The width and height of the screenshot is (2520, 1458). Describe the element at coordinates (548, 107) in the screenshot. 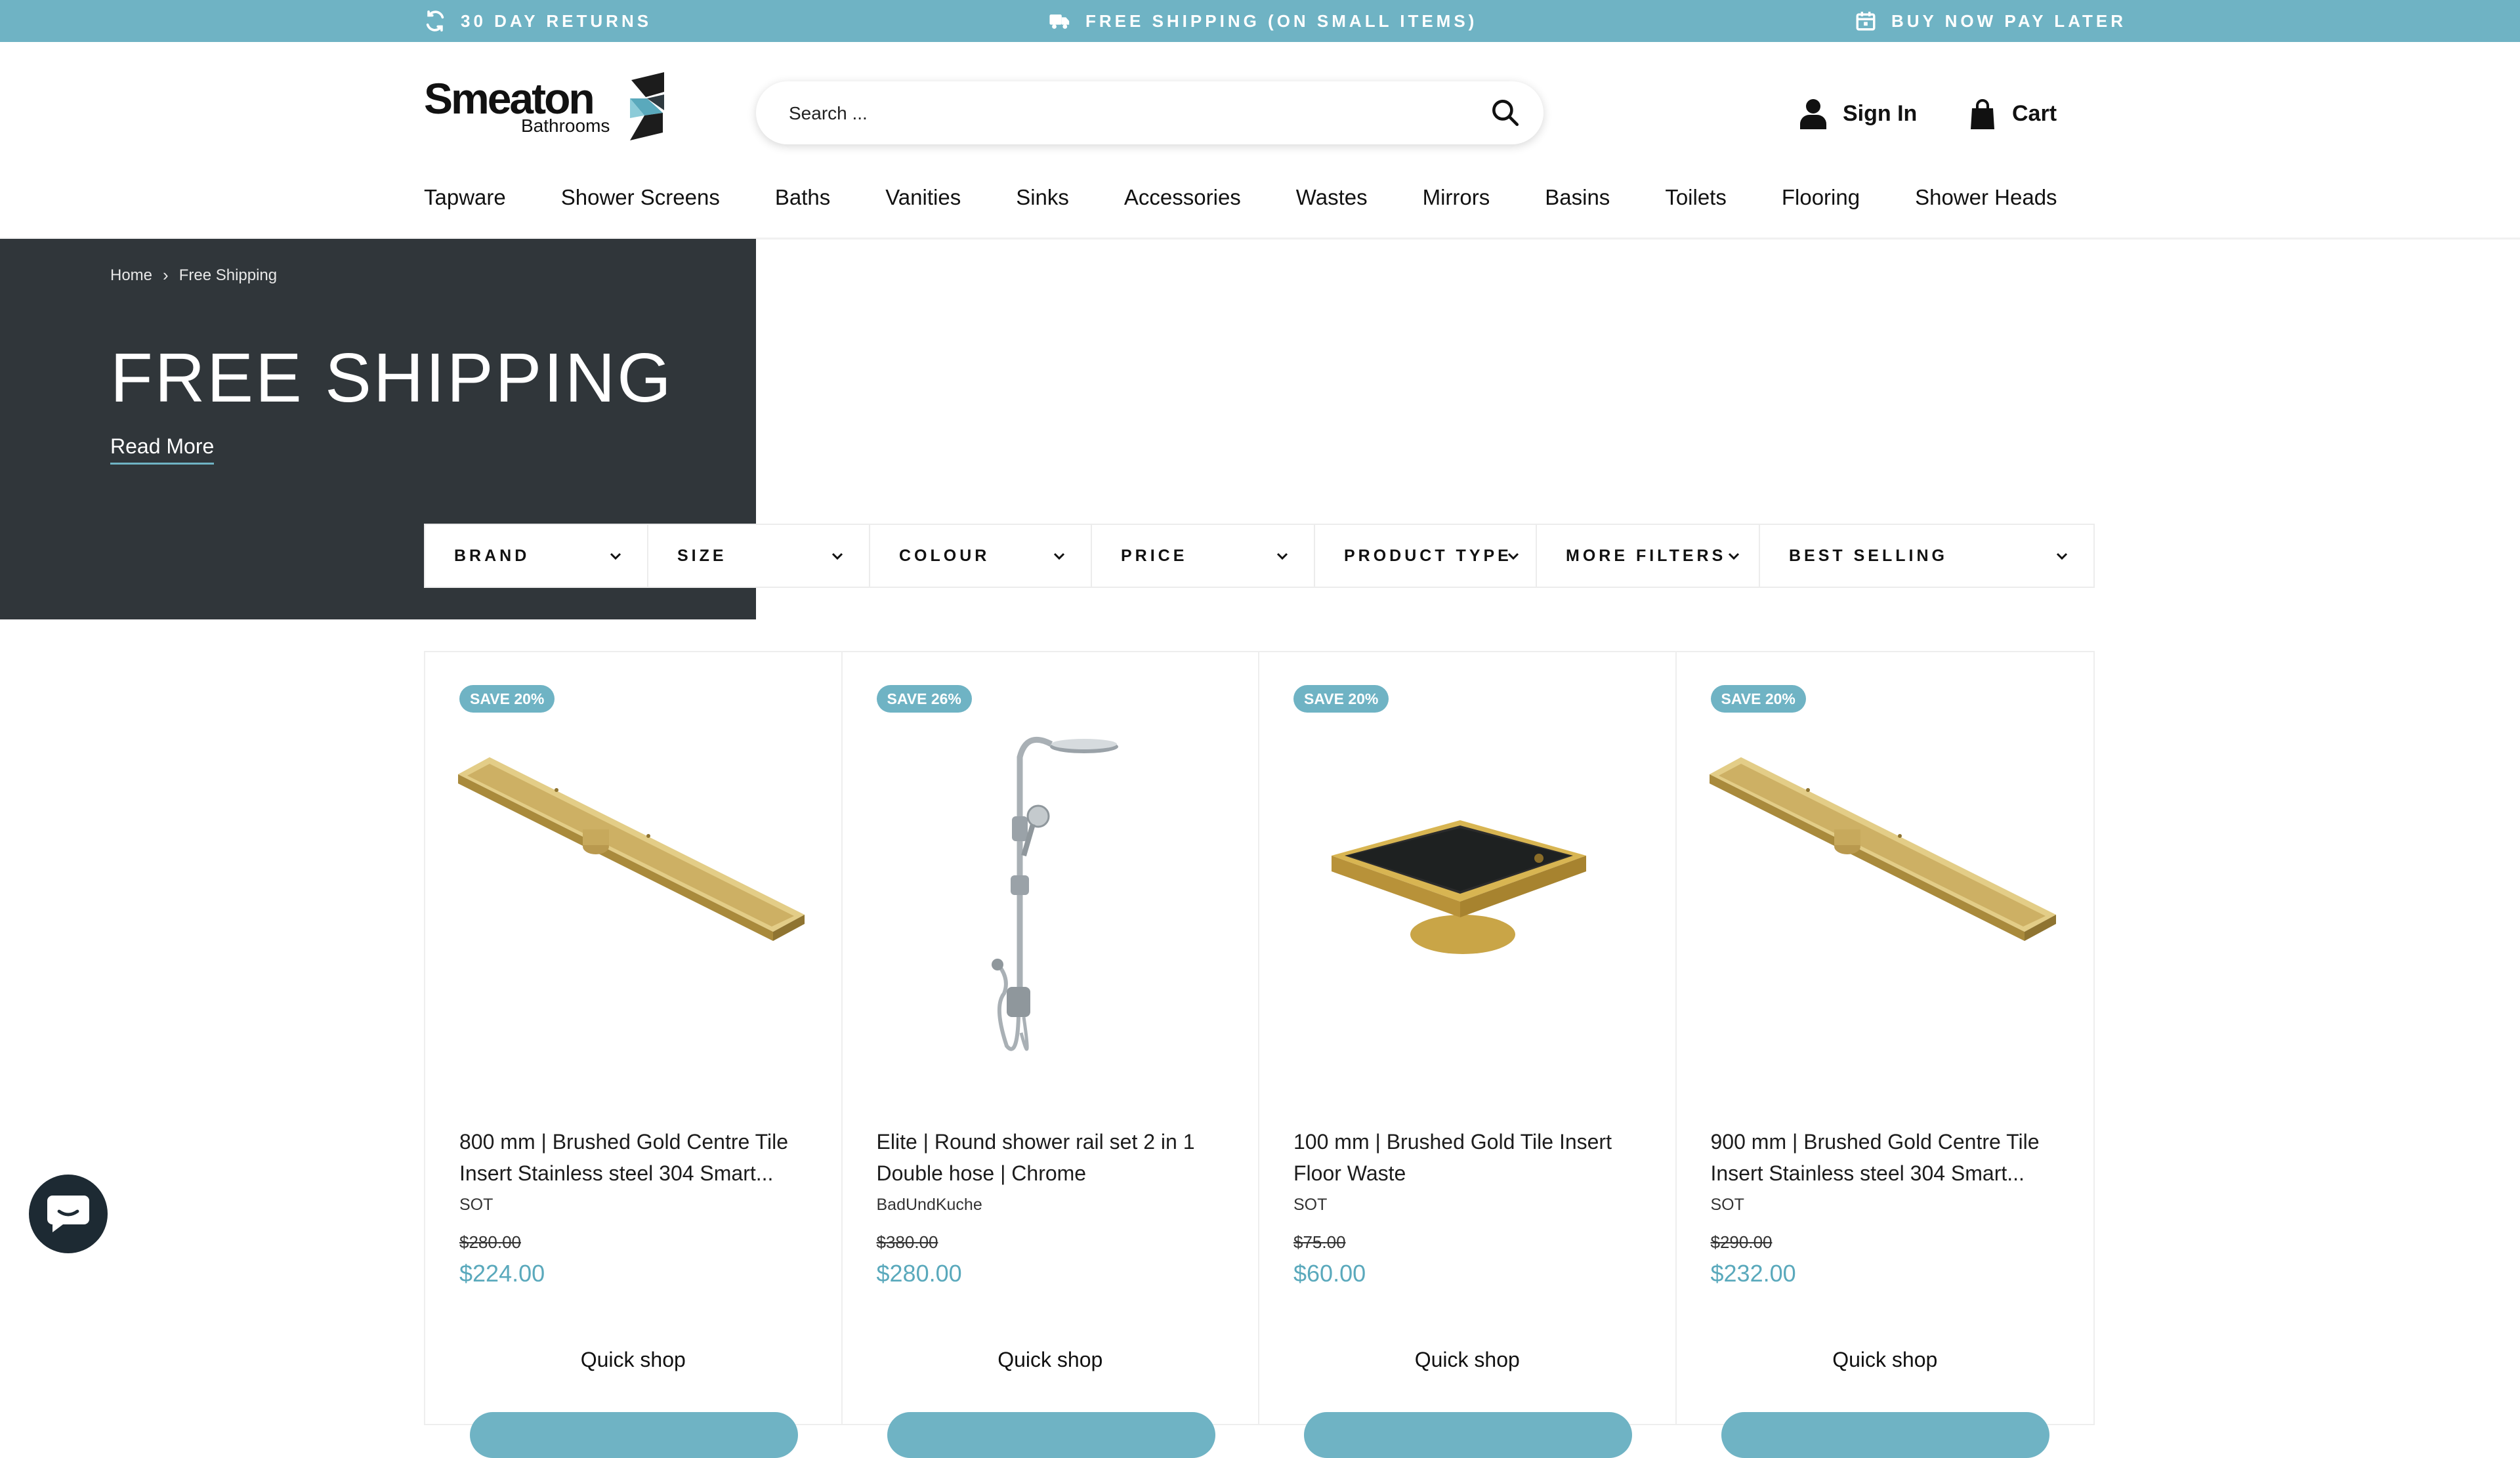

I see `site-logo: Smeaton Bathrooms` at that location.